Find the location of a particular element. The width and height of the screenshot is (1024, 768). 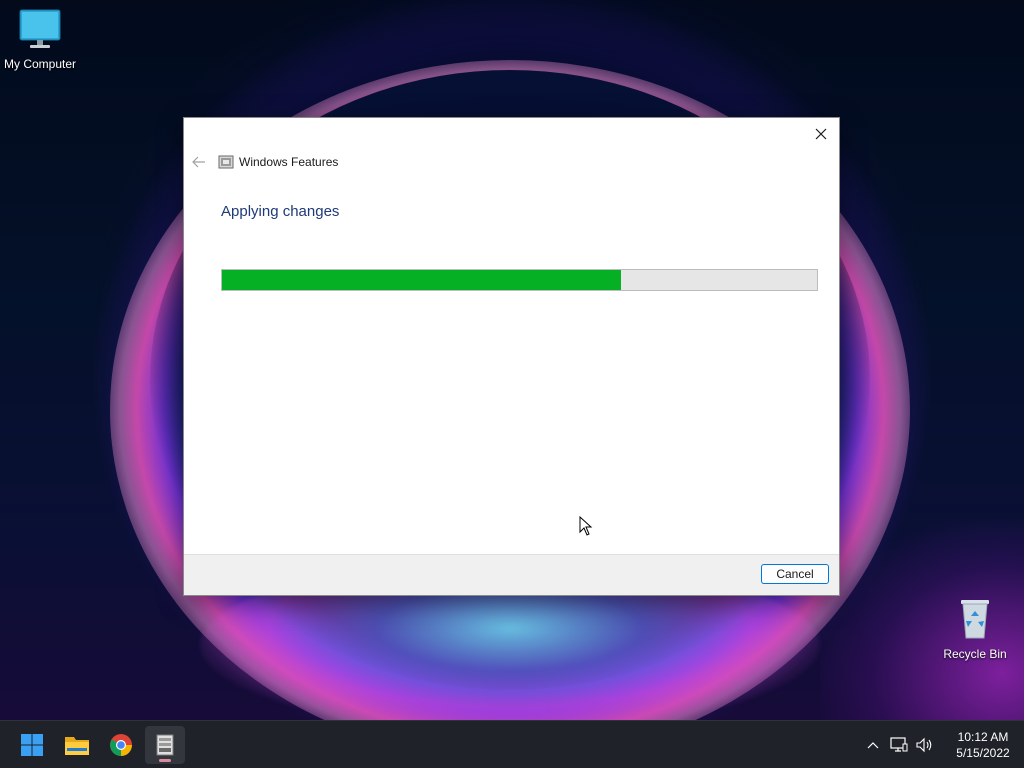

dialog-footer: Cancel is located at coordinates (511, 574).